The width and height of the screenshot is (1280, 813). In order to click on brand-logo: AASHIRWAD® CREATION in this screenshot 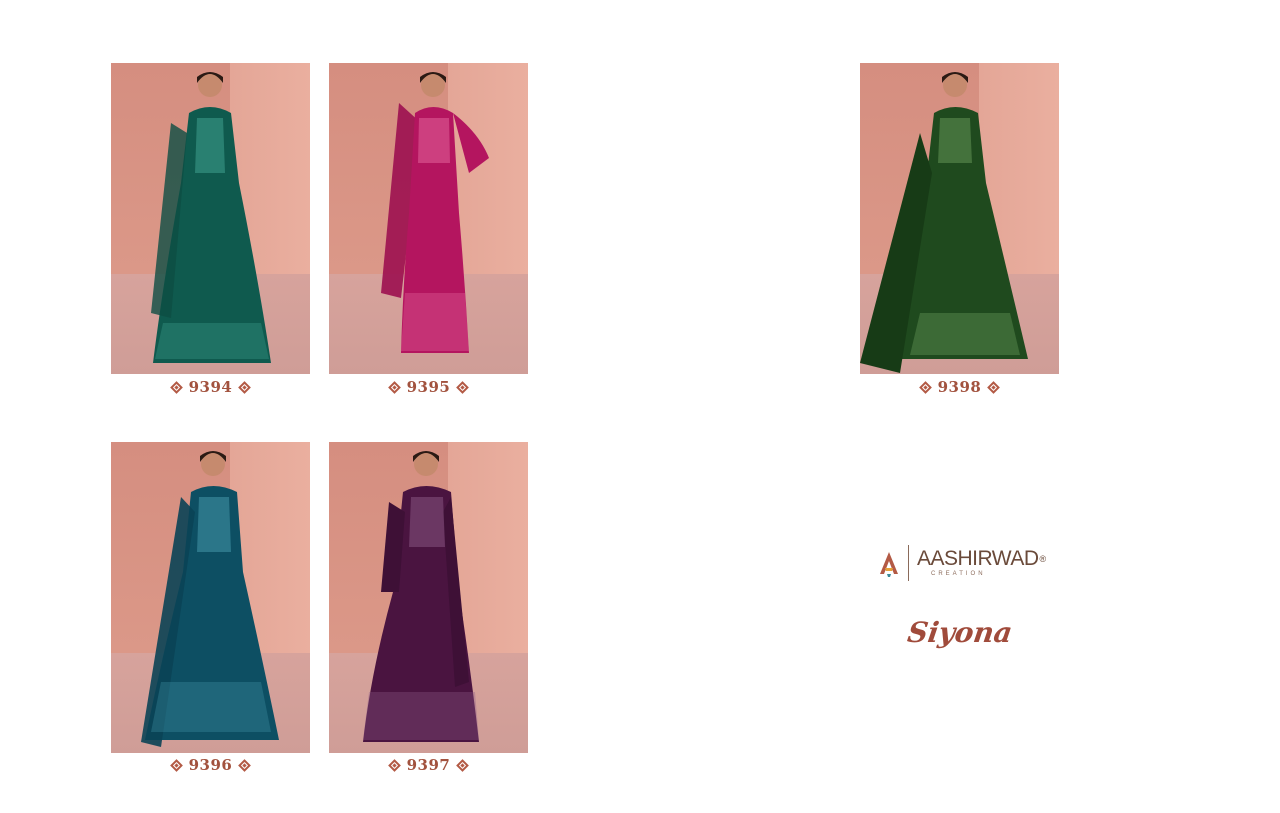, I will do `click(962, 563)`.